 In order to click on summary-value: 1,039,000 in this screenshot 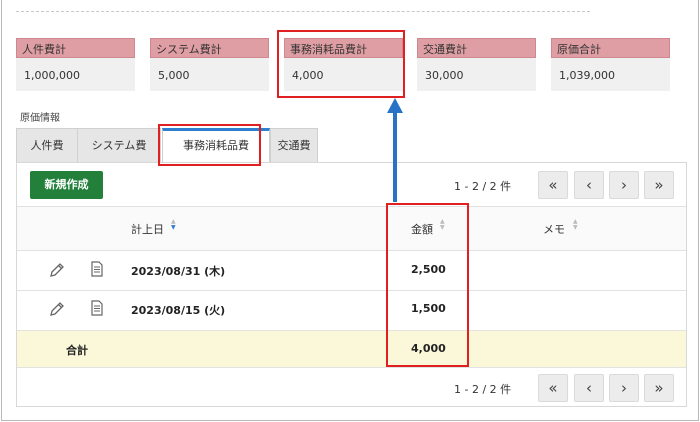, I will do `click(587, 75)`.